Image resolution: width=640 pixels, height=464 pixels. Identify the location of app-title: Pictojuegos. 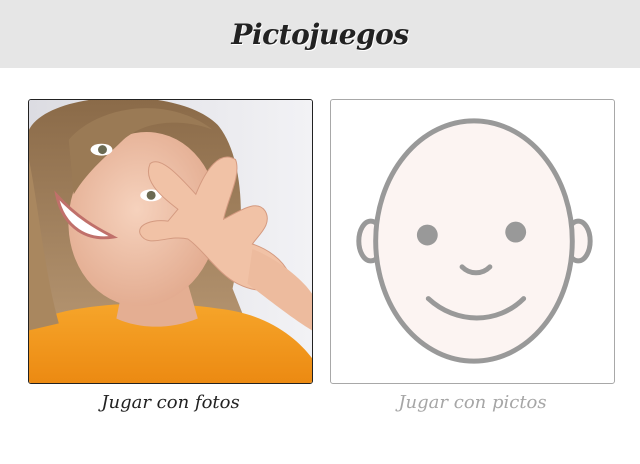
(320, 34).